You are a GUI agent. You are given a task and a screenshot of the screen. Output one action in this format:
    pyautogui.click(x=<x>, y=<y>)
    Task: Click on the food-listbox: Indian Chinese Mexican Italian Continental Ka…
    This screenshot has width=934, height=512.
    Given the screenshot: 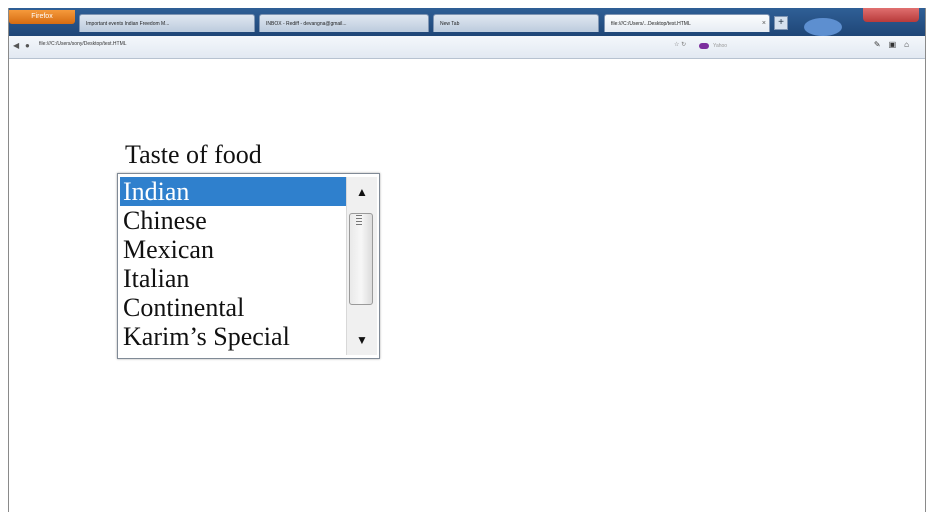 What is the action you would take?
    pyautogui.click(x=248, y=266)
    